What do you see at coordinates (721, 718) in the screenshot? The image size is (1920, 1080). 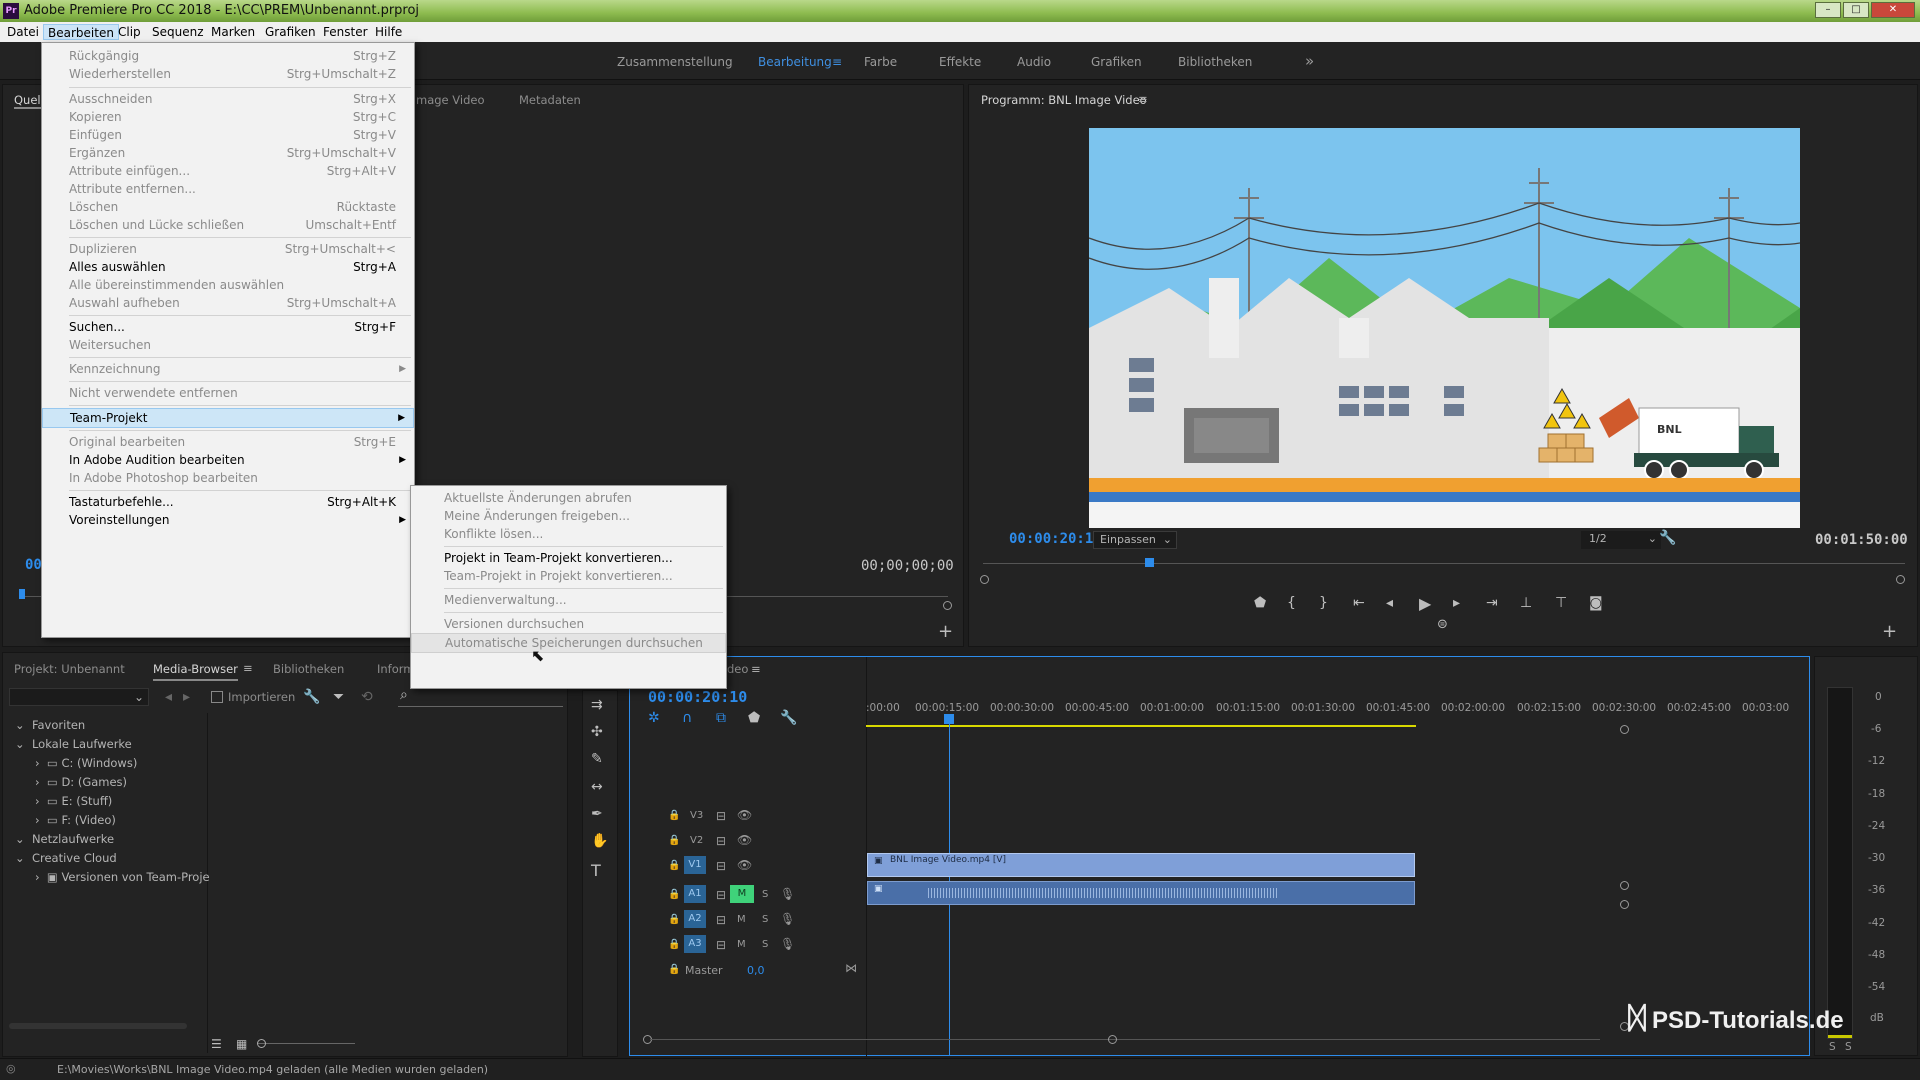 I see `linked-selection-icon: ⧉` at bounding box center [721, 718].